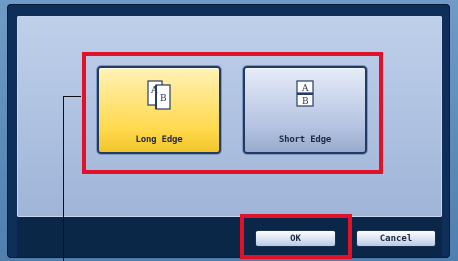  I want to click on long-edge-button: A B Long Edge, so click(159, 110).